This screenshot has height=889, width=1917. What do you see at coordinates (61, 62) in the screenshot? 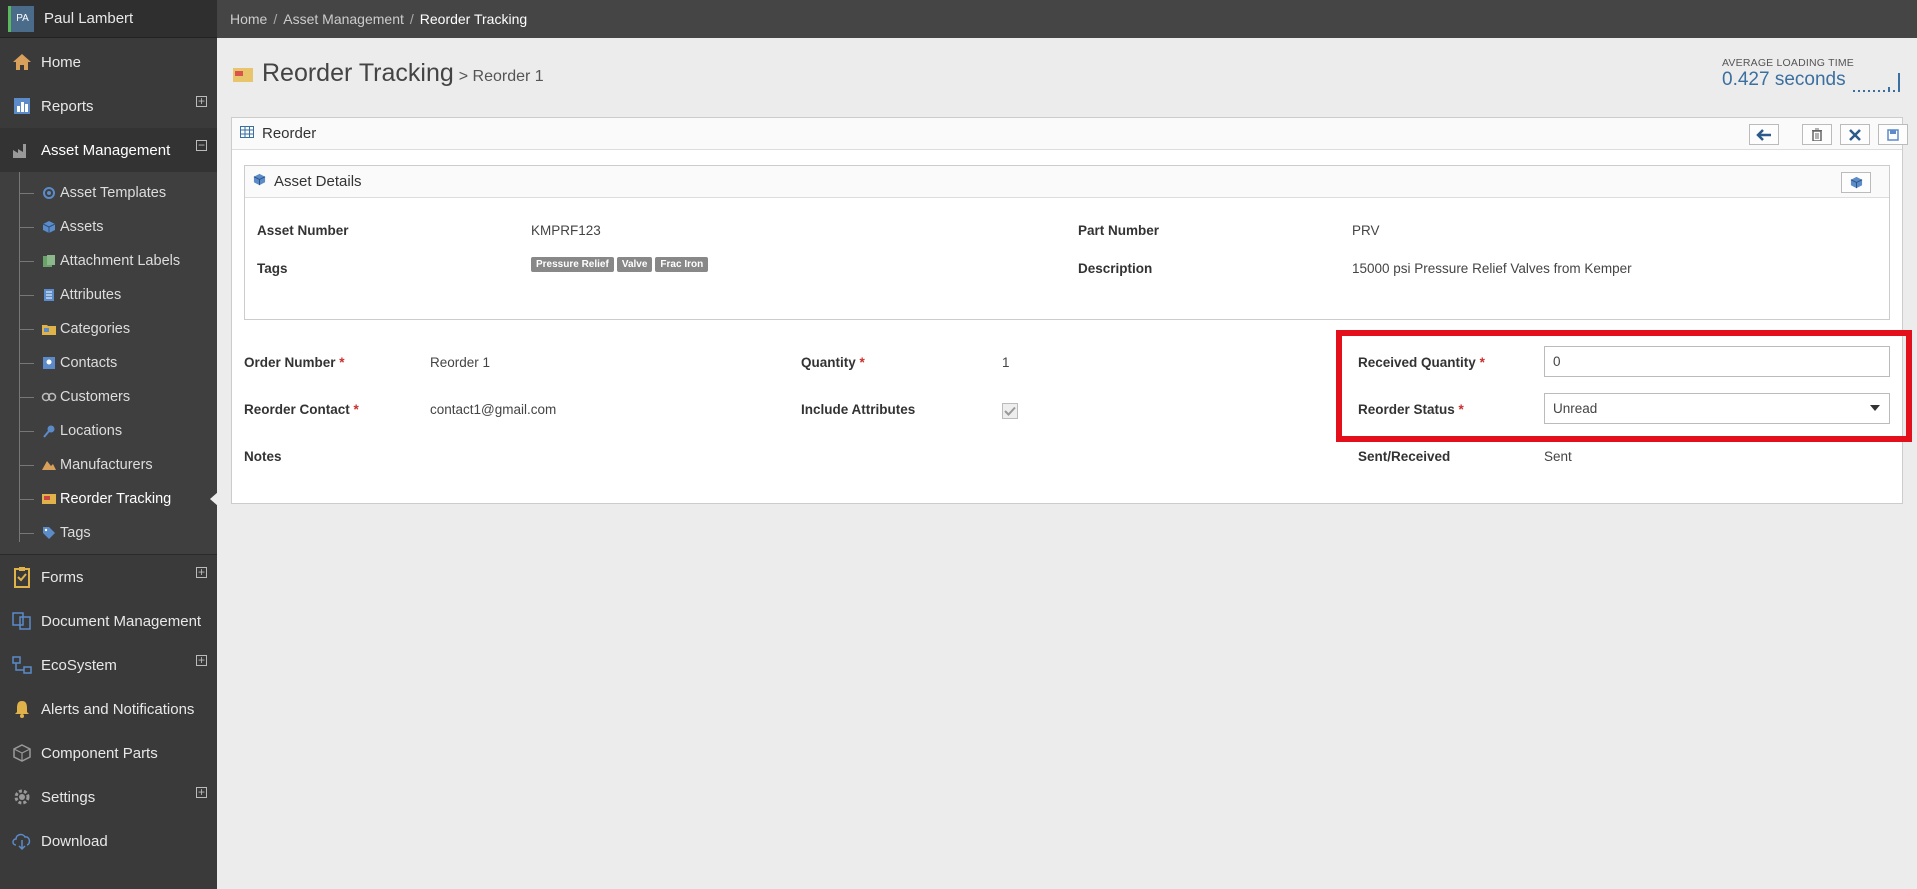
I see `nav-item-label: Home` at bounding box center [61, 62].